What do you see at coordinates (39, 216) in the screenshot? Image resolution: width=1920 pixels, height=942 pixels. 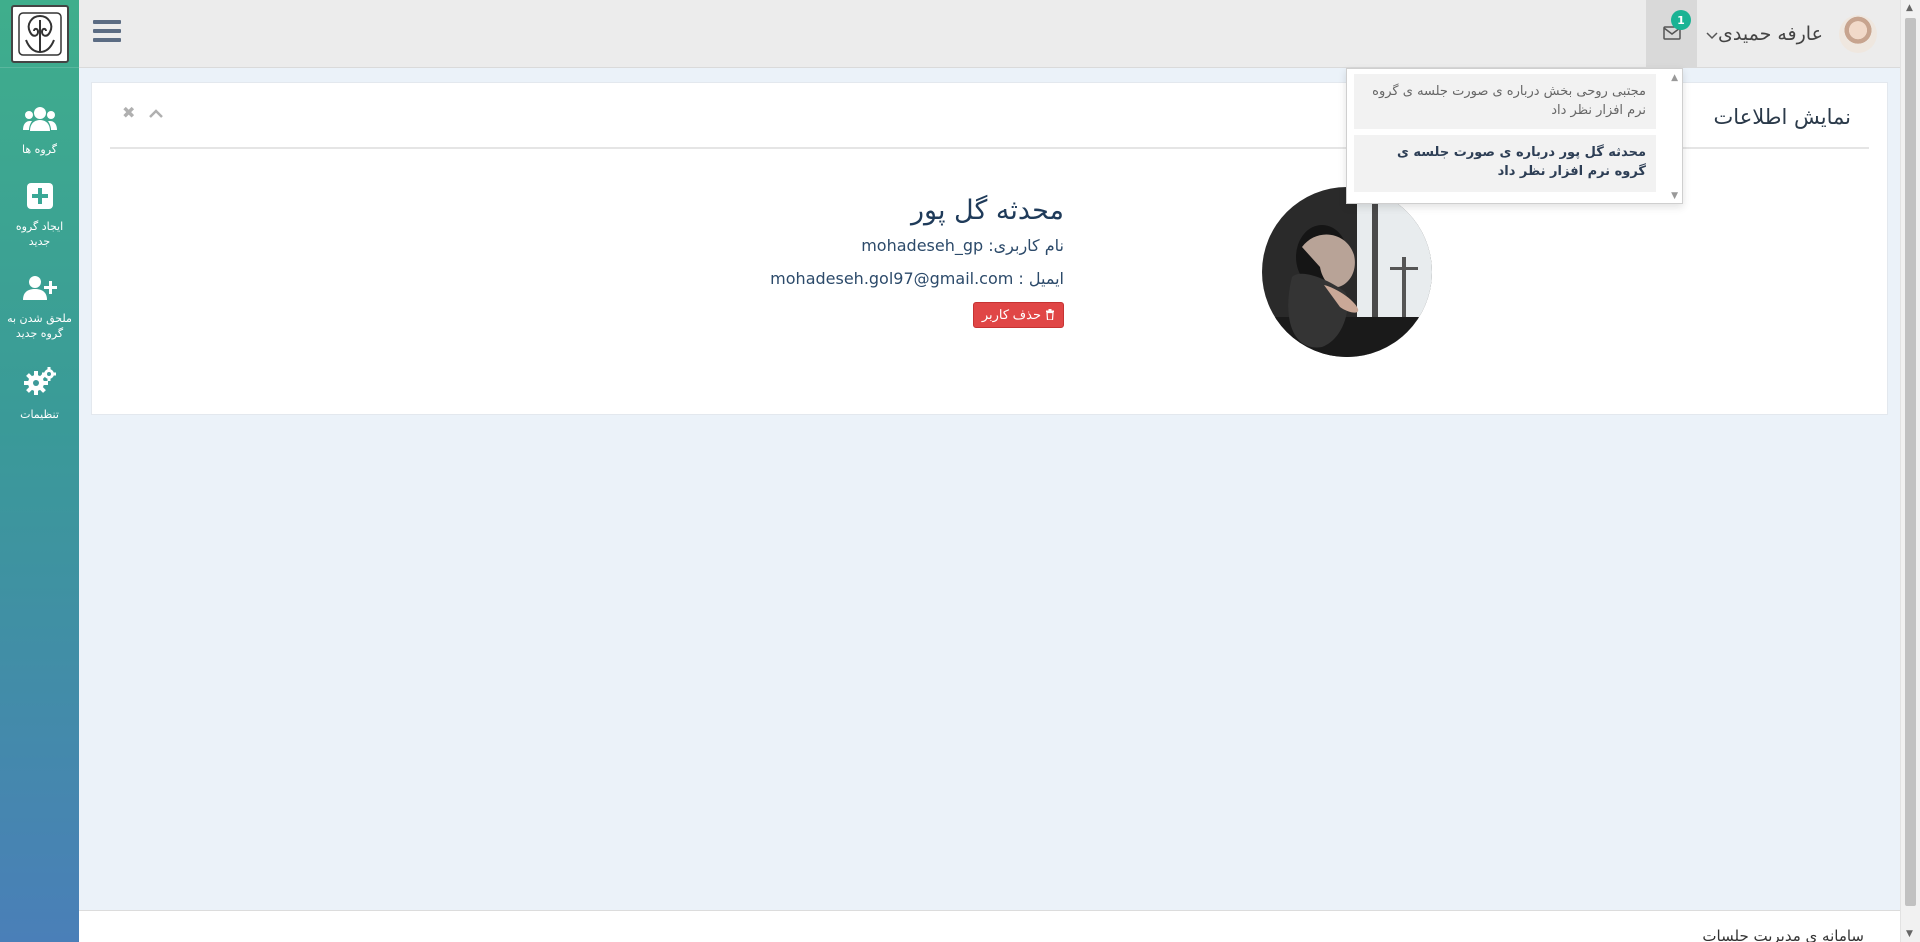 I see `sidebar-item-create-group: ایجاد گروه جدید` at bounding box center [39, 216].